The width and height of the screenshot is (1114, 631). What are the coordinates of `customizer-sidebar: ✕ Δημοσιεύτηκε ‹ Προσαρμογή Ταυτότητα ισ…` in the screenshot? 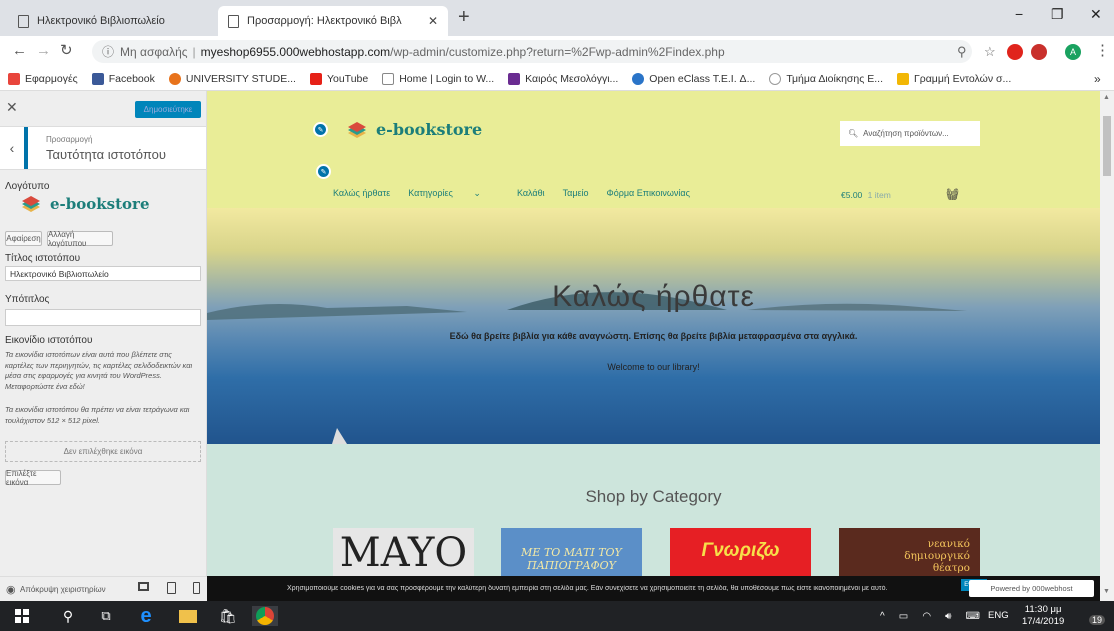 It's located at (103, 333).